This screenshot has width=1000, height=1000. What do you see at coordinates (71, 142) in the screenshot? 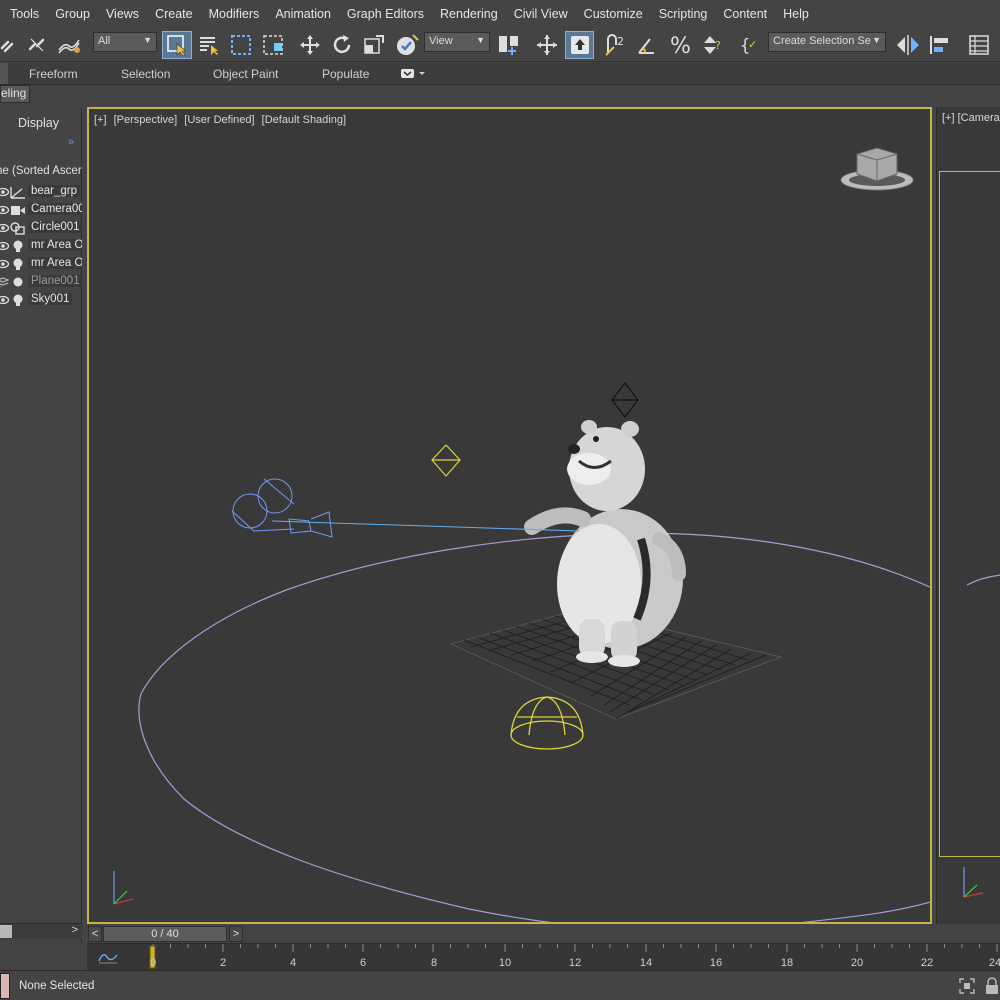
I see `expand-chevron-icon: »` at bounding box center [71, 142].